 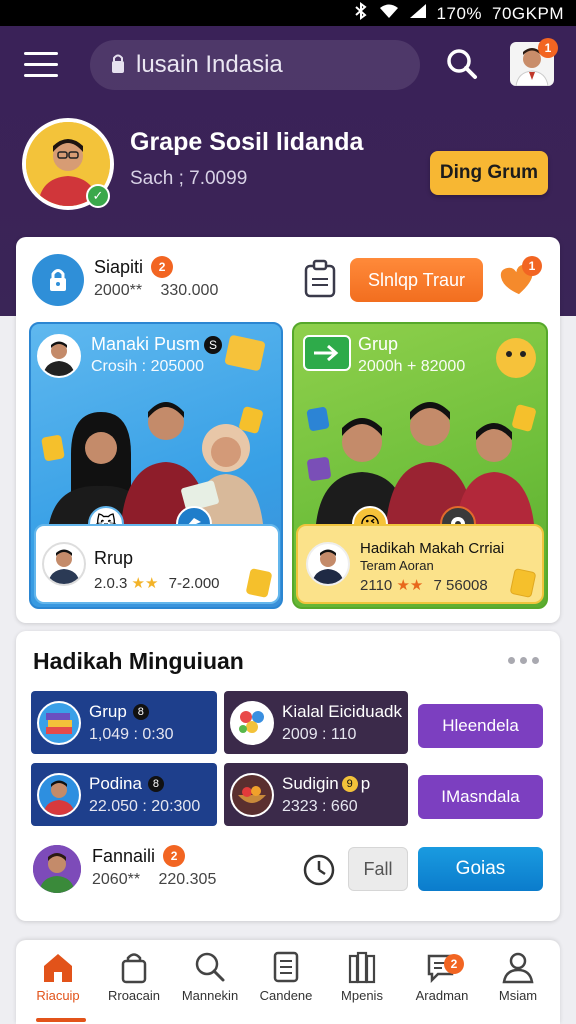 I want to click on profile-name: Grape Sosil lidanda, so click(x=247, y=142).